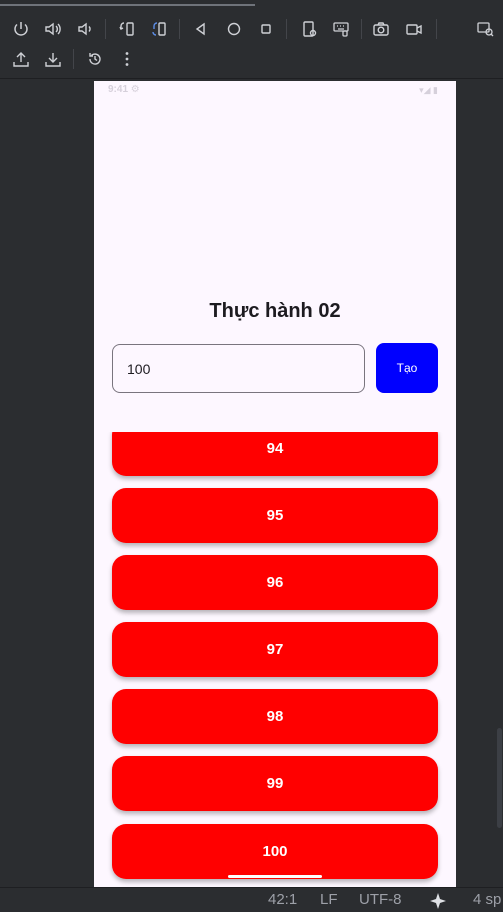 Image resolution: width=503 pixels, height=912 pixels. Describe the element at coordinates (341, 29) in the screenshot. I see `keyboard-icon` at that location.